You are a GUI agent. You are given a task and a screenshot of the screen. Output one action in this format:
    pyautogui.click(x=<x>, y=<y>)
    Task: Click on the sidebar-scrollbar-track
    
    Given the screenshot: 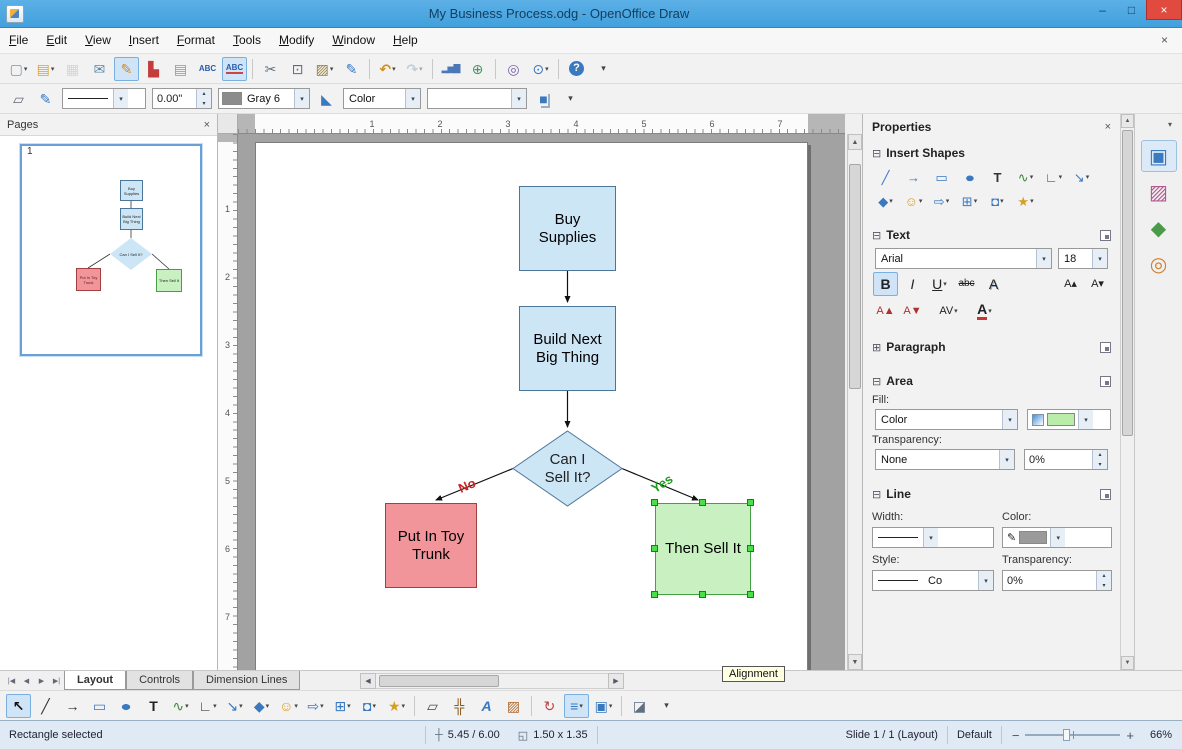 What is the action you would take?
    pyautogui.click(x=1127, y=392)
    